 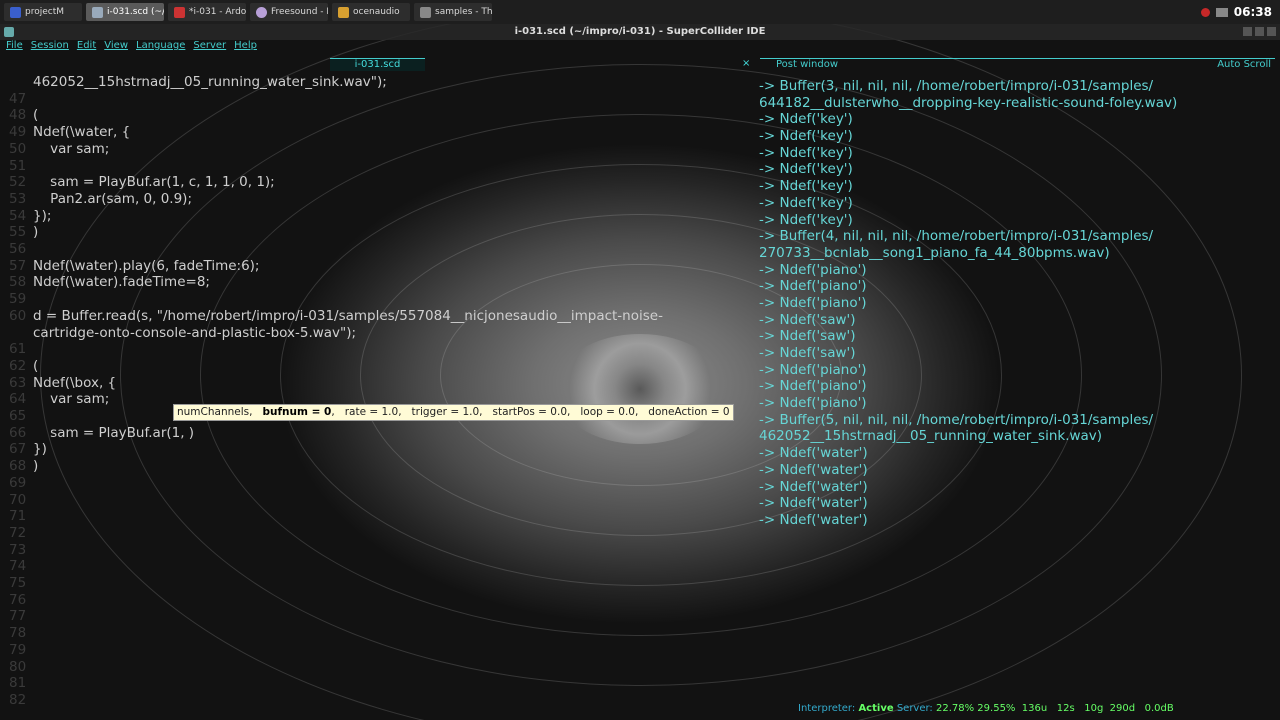 I want to click on code-line: 56, so click(x=376, y=249).